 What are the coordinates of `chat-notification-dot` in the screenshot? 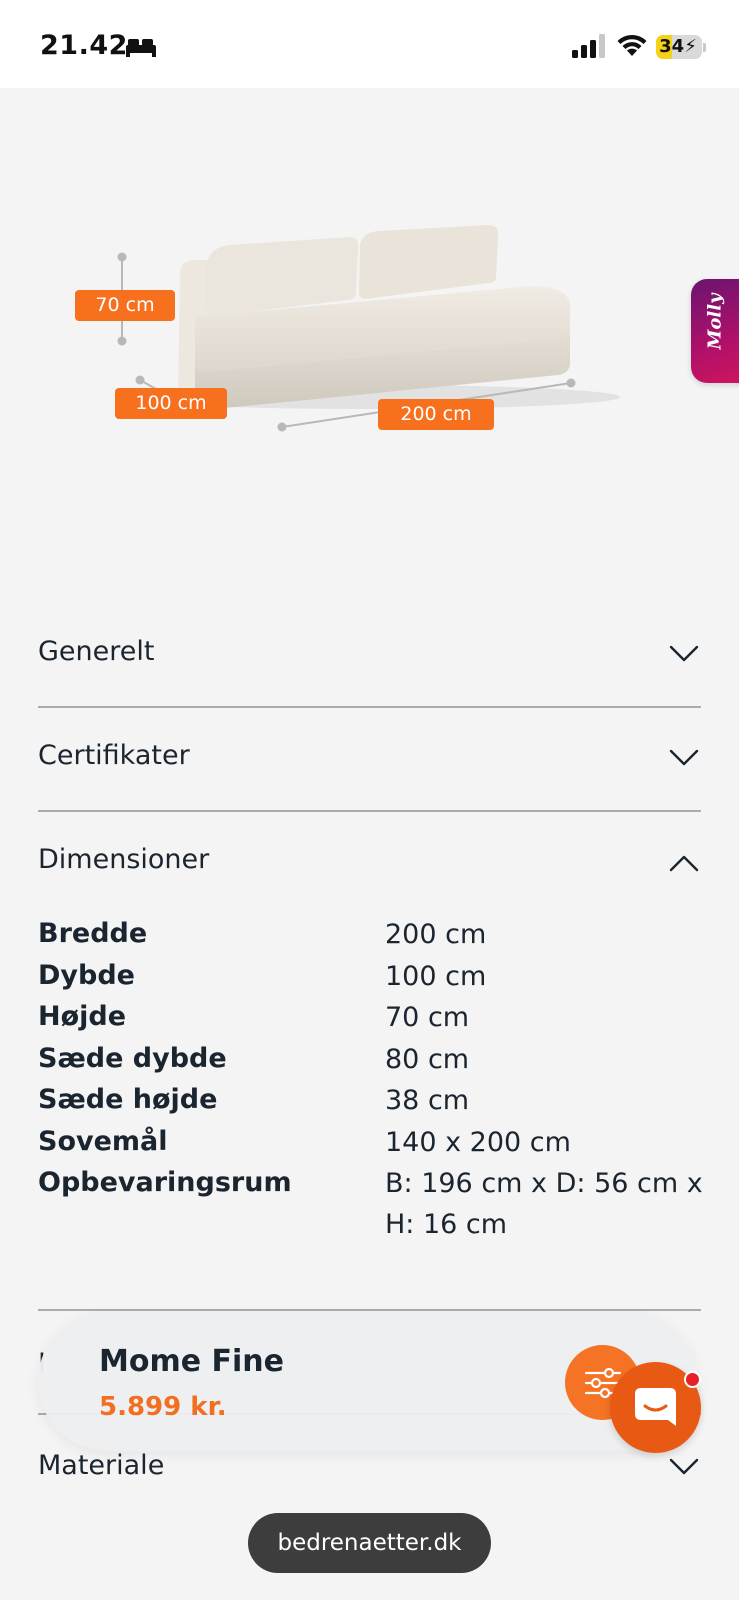 It's located at (692, 1379).